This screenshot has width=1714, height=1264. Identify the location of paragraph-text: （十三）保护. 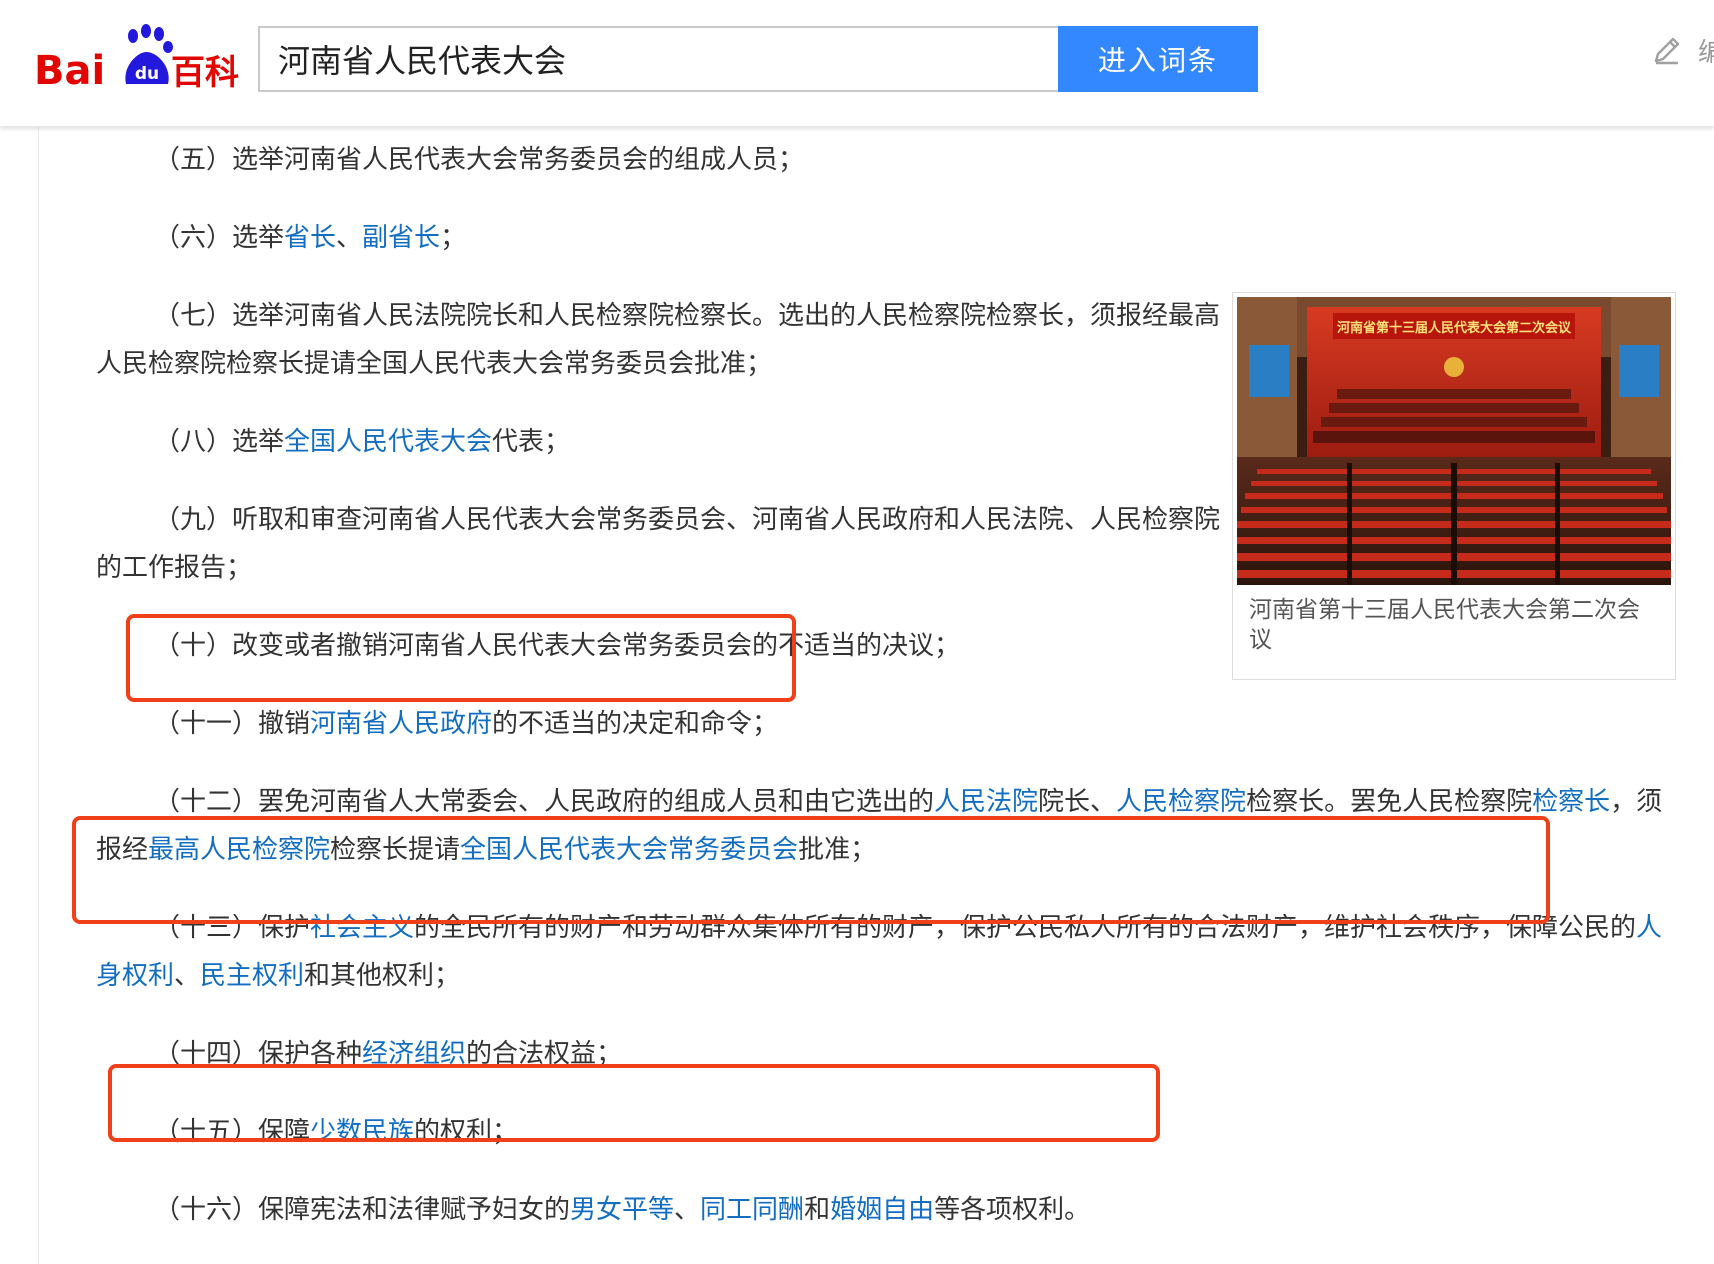
(232, 928).